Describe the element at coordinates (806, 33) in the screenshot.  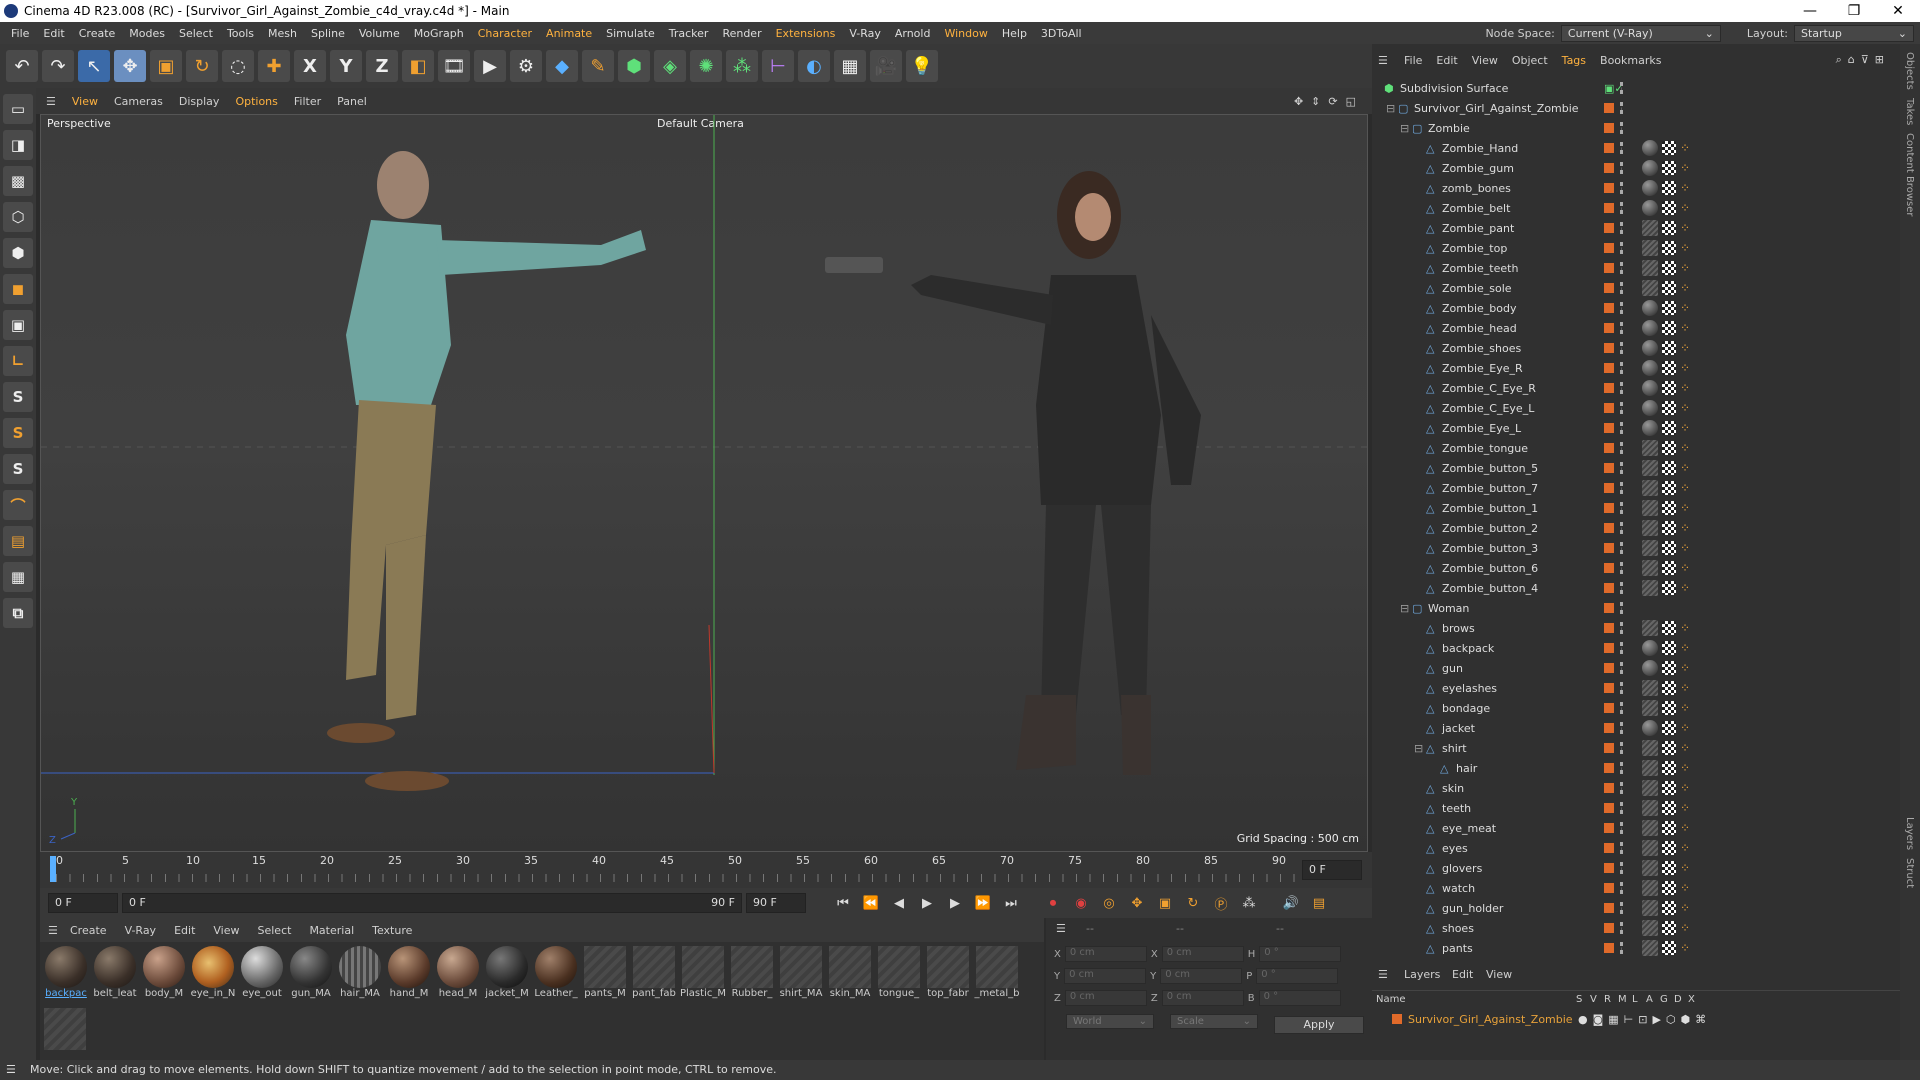
I see `menu-extensions: Extensions` at that location.